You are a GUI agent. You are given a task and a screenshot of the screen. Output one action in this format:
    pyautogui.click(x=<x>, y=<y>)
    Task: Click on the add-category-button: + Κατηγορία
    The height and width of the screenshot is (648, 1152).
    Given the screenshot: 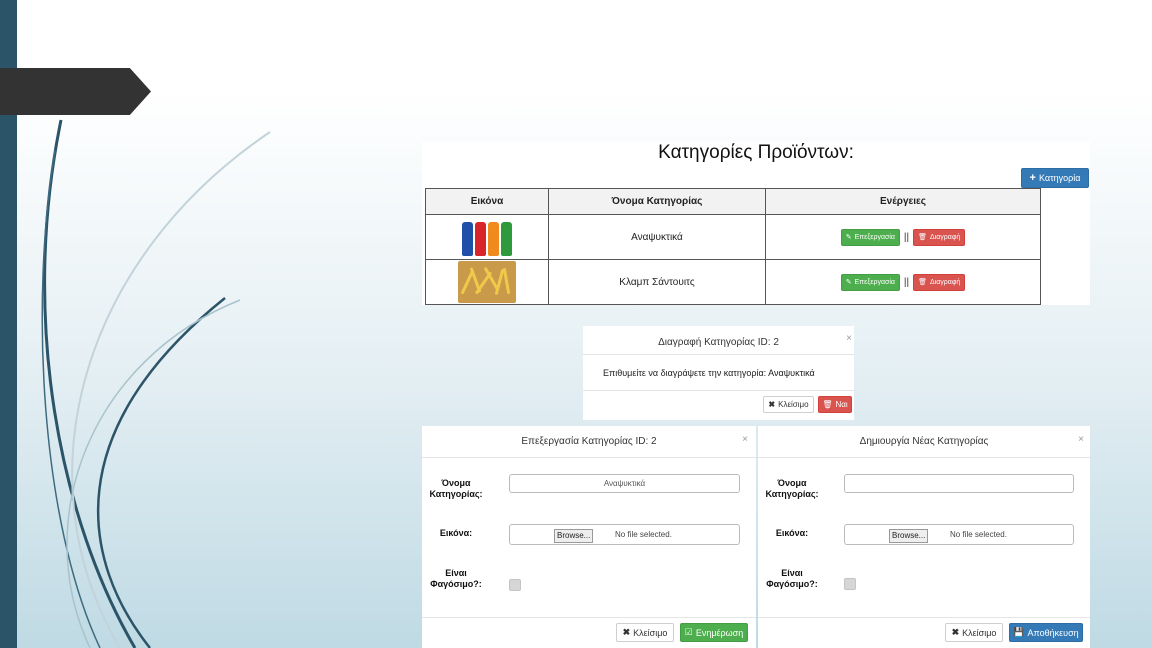 What is the action you would take?
    pyautogui.click(x=1055, y=178)
    